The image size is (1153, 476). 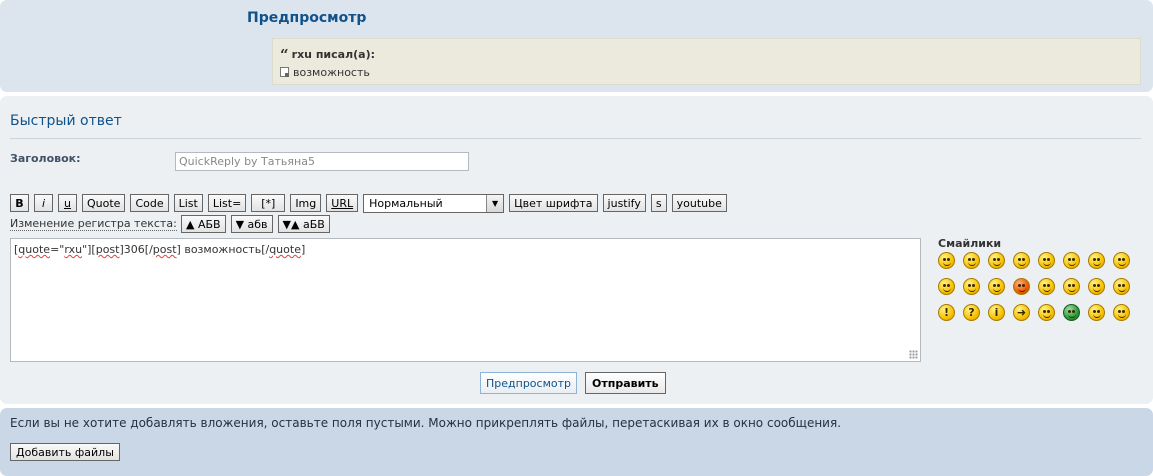 What do you see at coordinates (73, 249) in the screenshot?
I see `message-text: rxu` at bounding box center [73, 249].